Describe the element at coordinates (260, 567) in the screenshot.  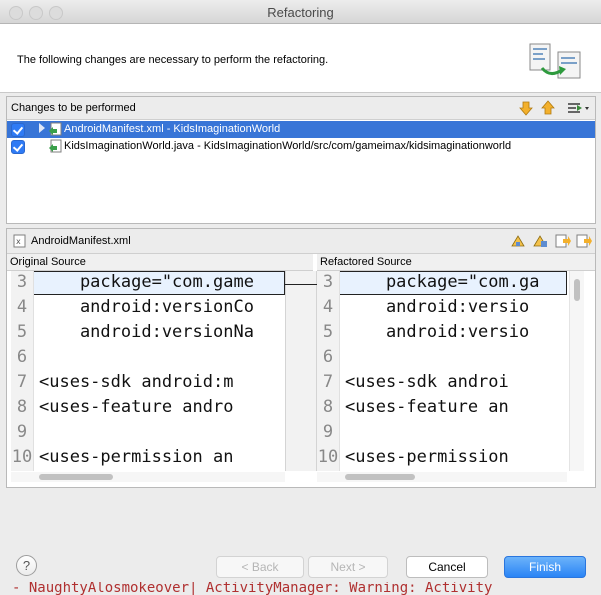
I see `back-button: < Back` at that location.